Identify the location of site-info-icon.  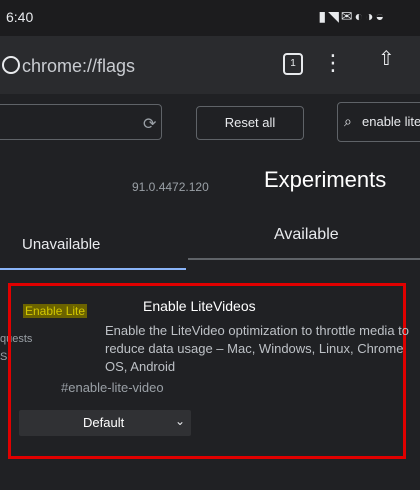
(11, 65).